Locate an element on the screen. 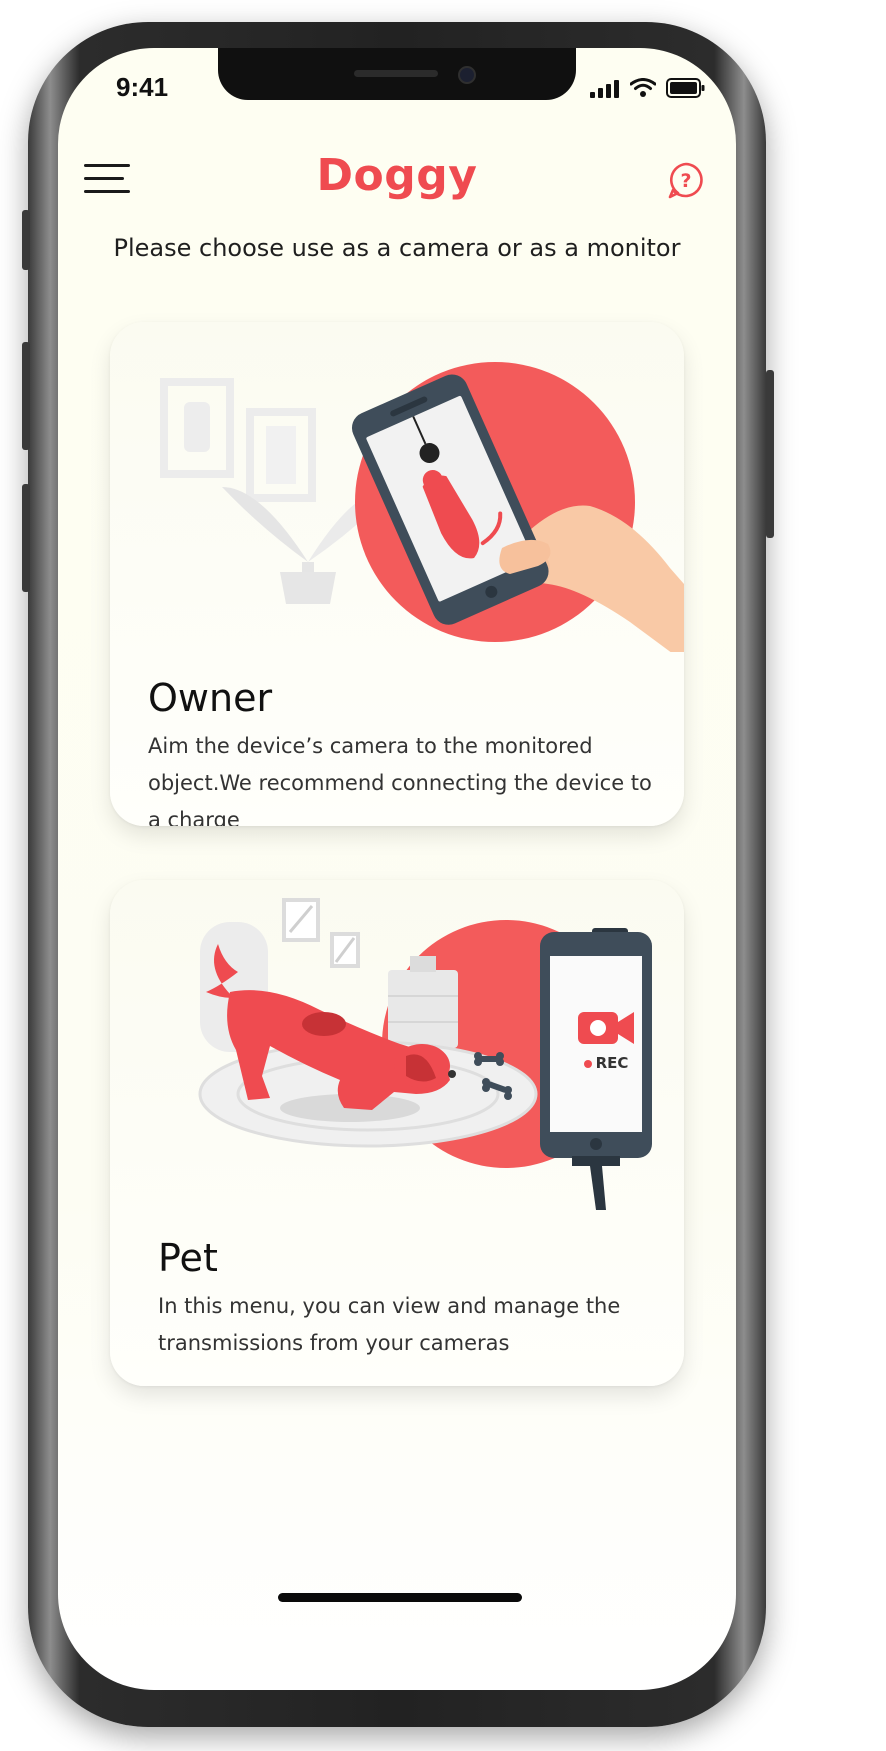 Image resolution: width=886 pixels, height=1751 pixels. rec-label: REC is located at coordinates (612, 1063).